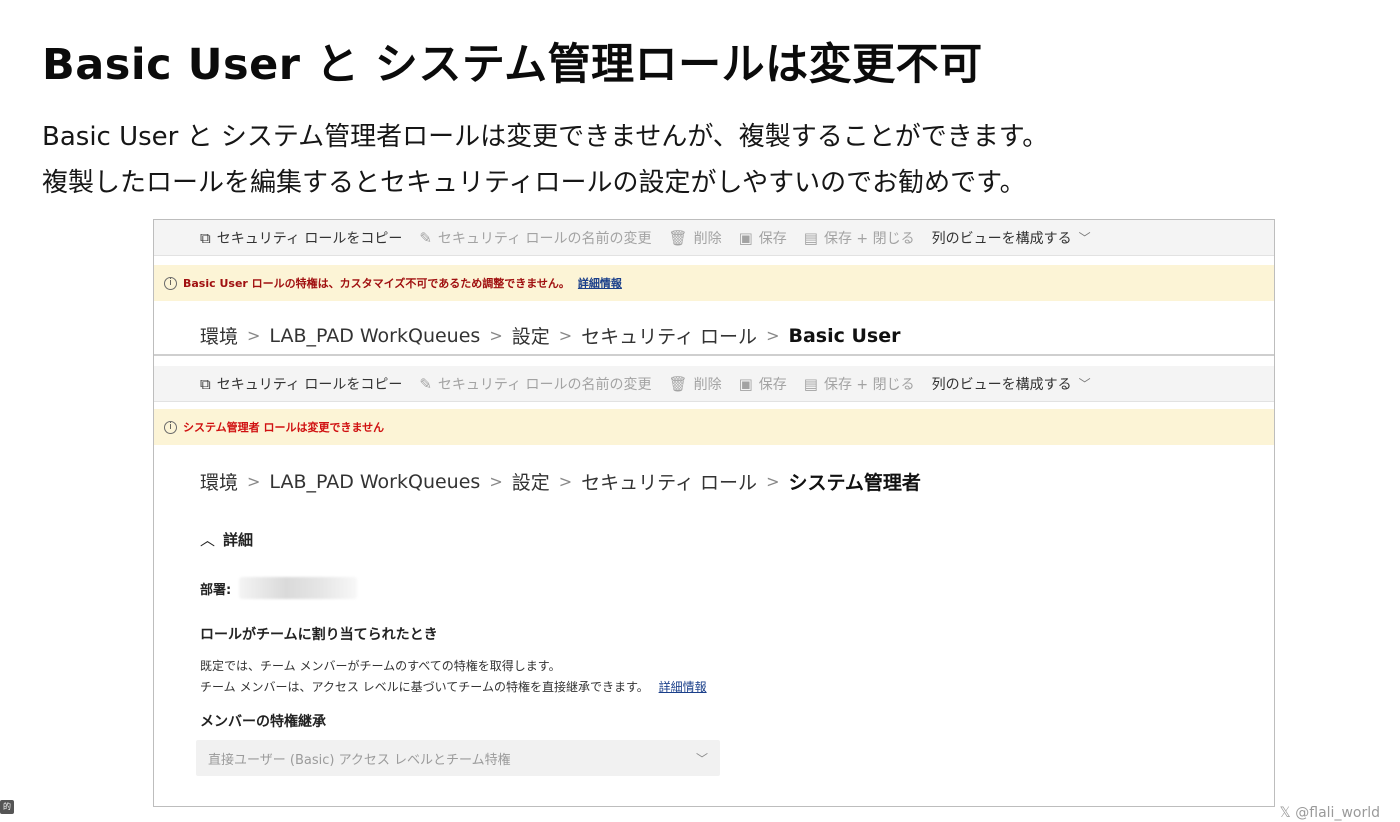 The image size is (1400, 822). Describe the element at coordinates (714, 355) in the screenshot. I see `section-divider` at that location.